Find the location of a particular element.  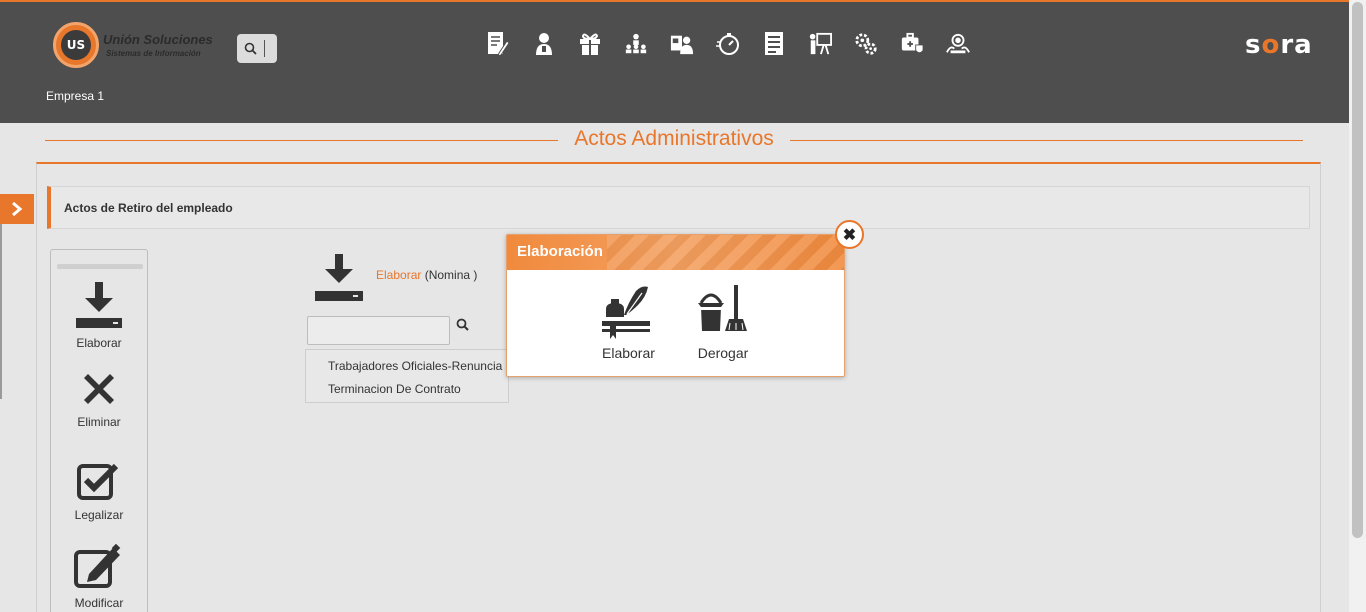

popup-derogar-option: Derogar is located at coordinates (723, 323).